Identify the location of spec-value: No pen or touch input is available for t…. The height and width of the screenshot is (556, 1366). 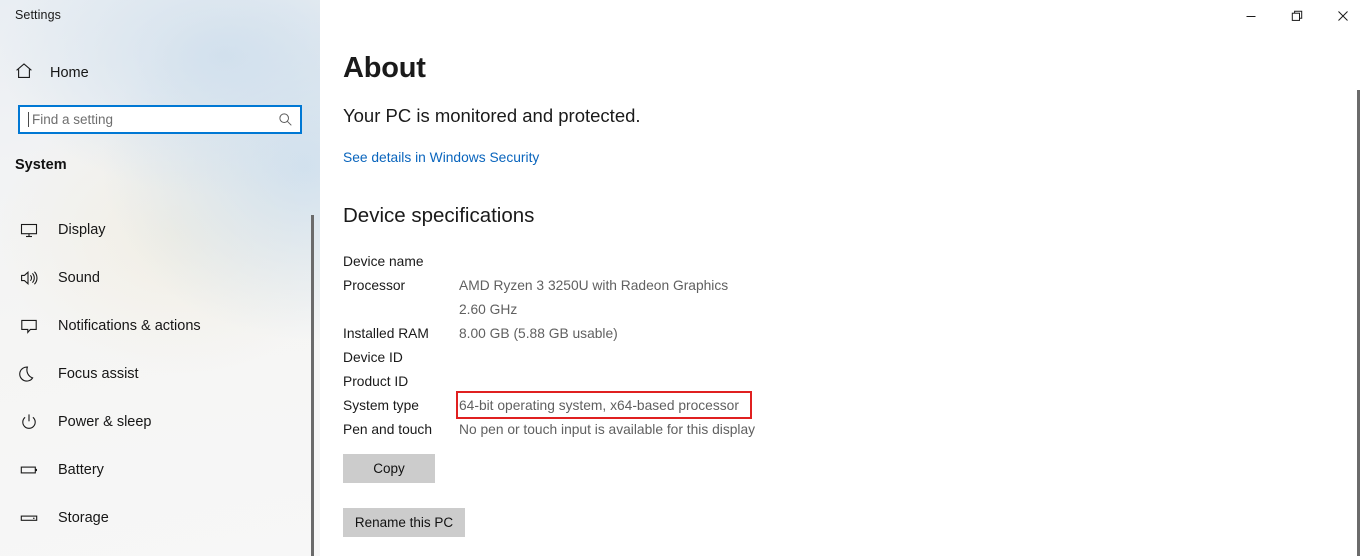
(607, 429).